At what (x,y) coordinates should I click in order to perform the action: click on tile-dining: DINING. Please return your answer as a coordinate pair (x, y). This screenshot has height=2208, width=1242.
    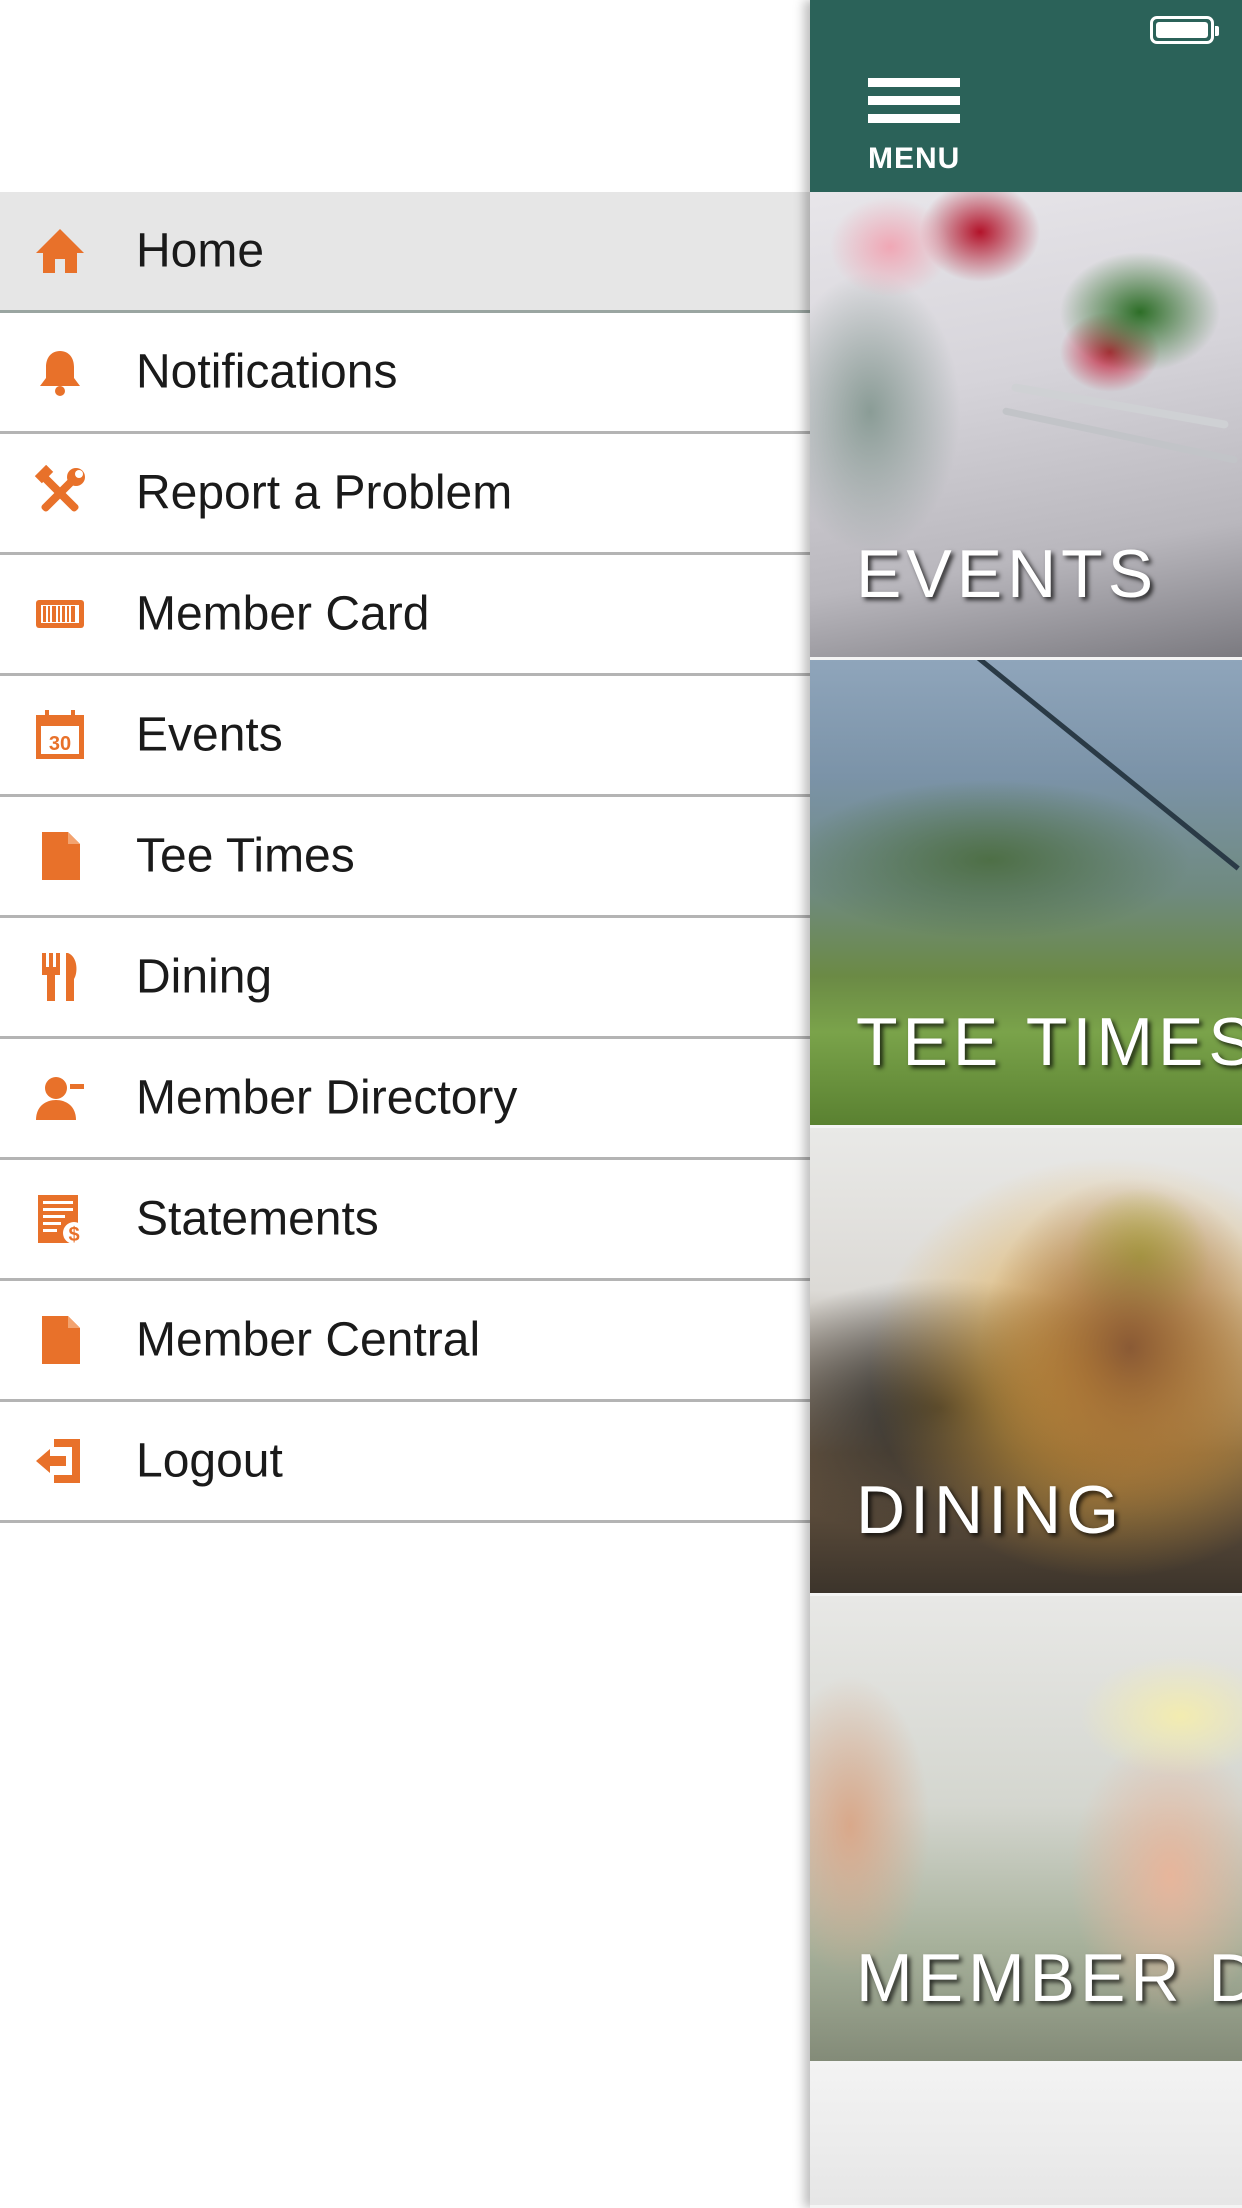
    Looking at the image, I should click on (1026, 1362).